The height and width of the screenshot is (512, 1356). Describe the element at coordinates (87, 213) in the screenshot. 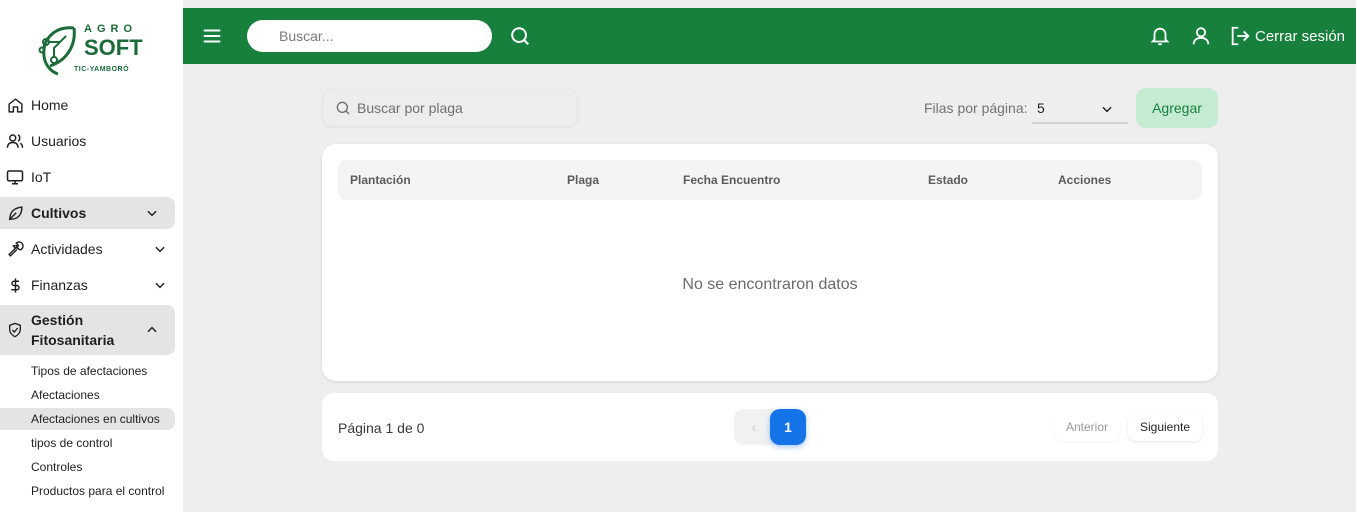

I see `sidebar-item-cultivos: Cultivos` at that location.